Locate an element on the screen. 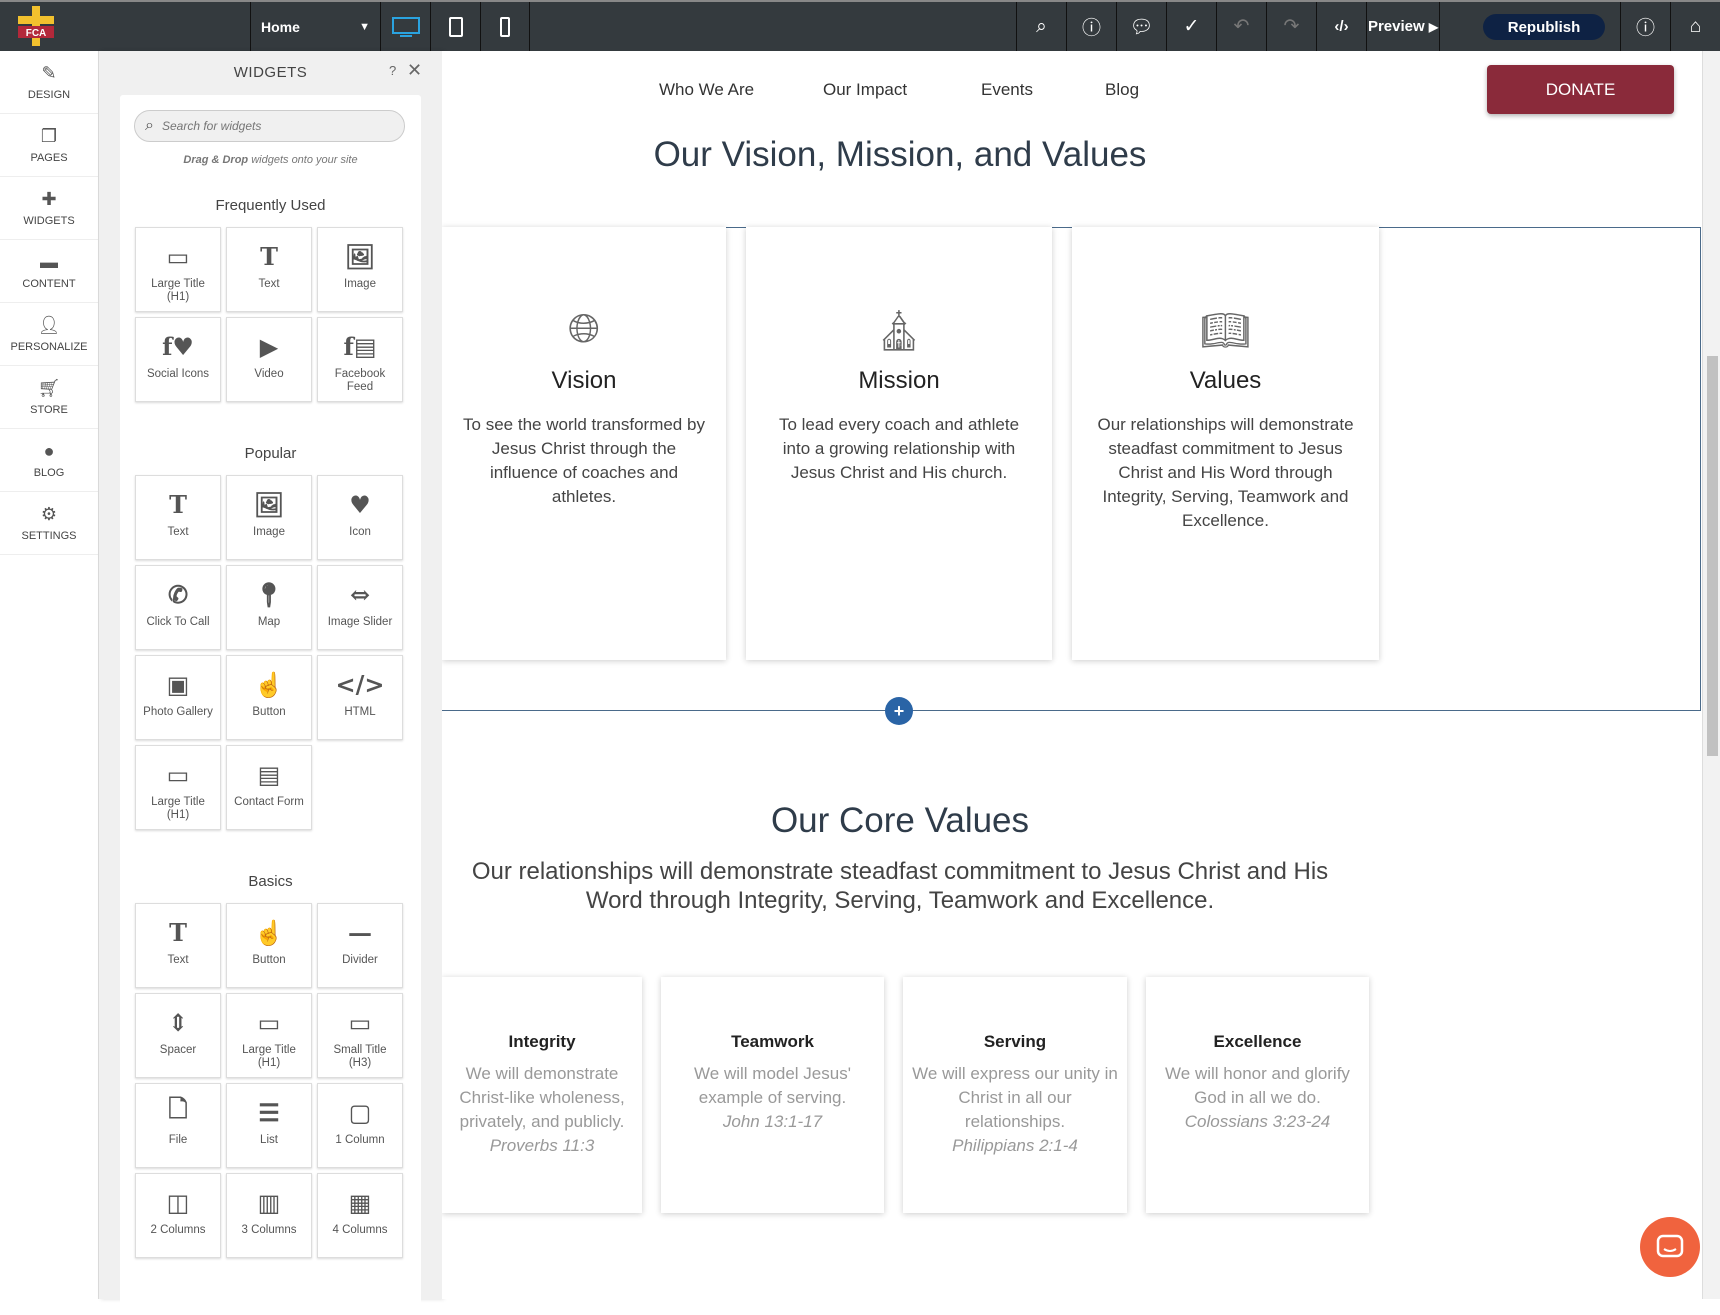 The height and width of the screenshot is (1315, 1720). rail-item-pages: ❐ PAGES is located at coordinates (49, 145).